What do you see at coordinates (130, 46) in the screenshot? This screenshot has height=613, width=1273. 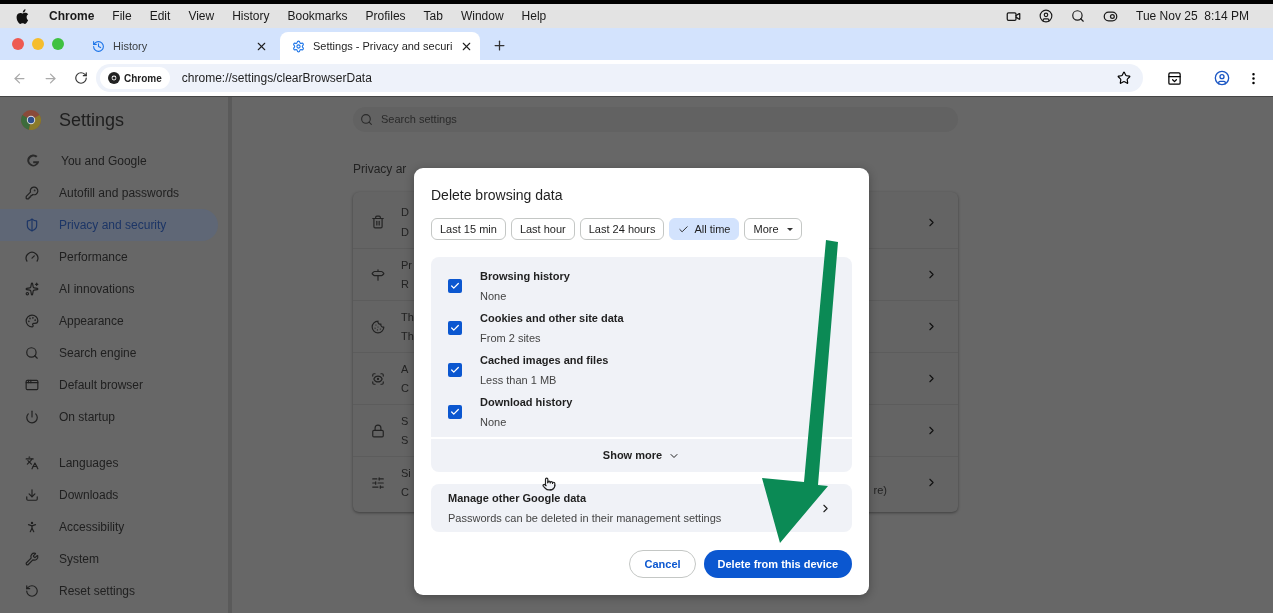 I see `tab-title: History` at bounding box center [130, 46].